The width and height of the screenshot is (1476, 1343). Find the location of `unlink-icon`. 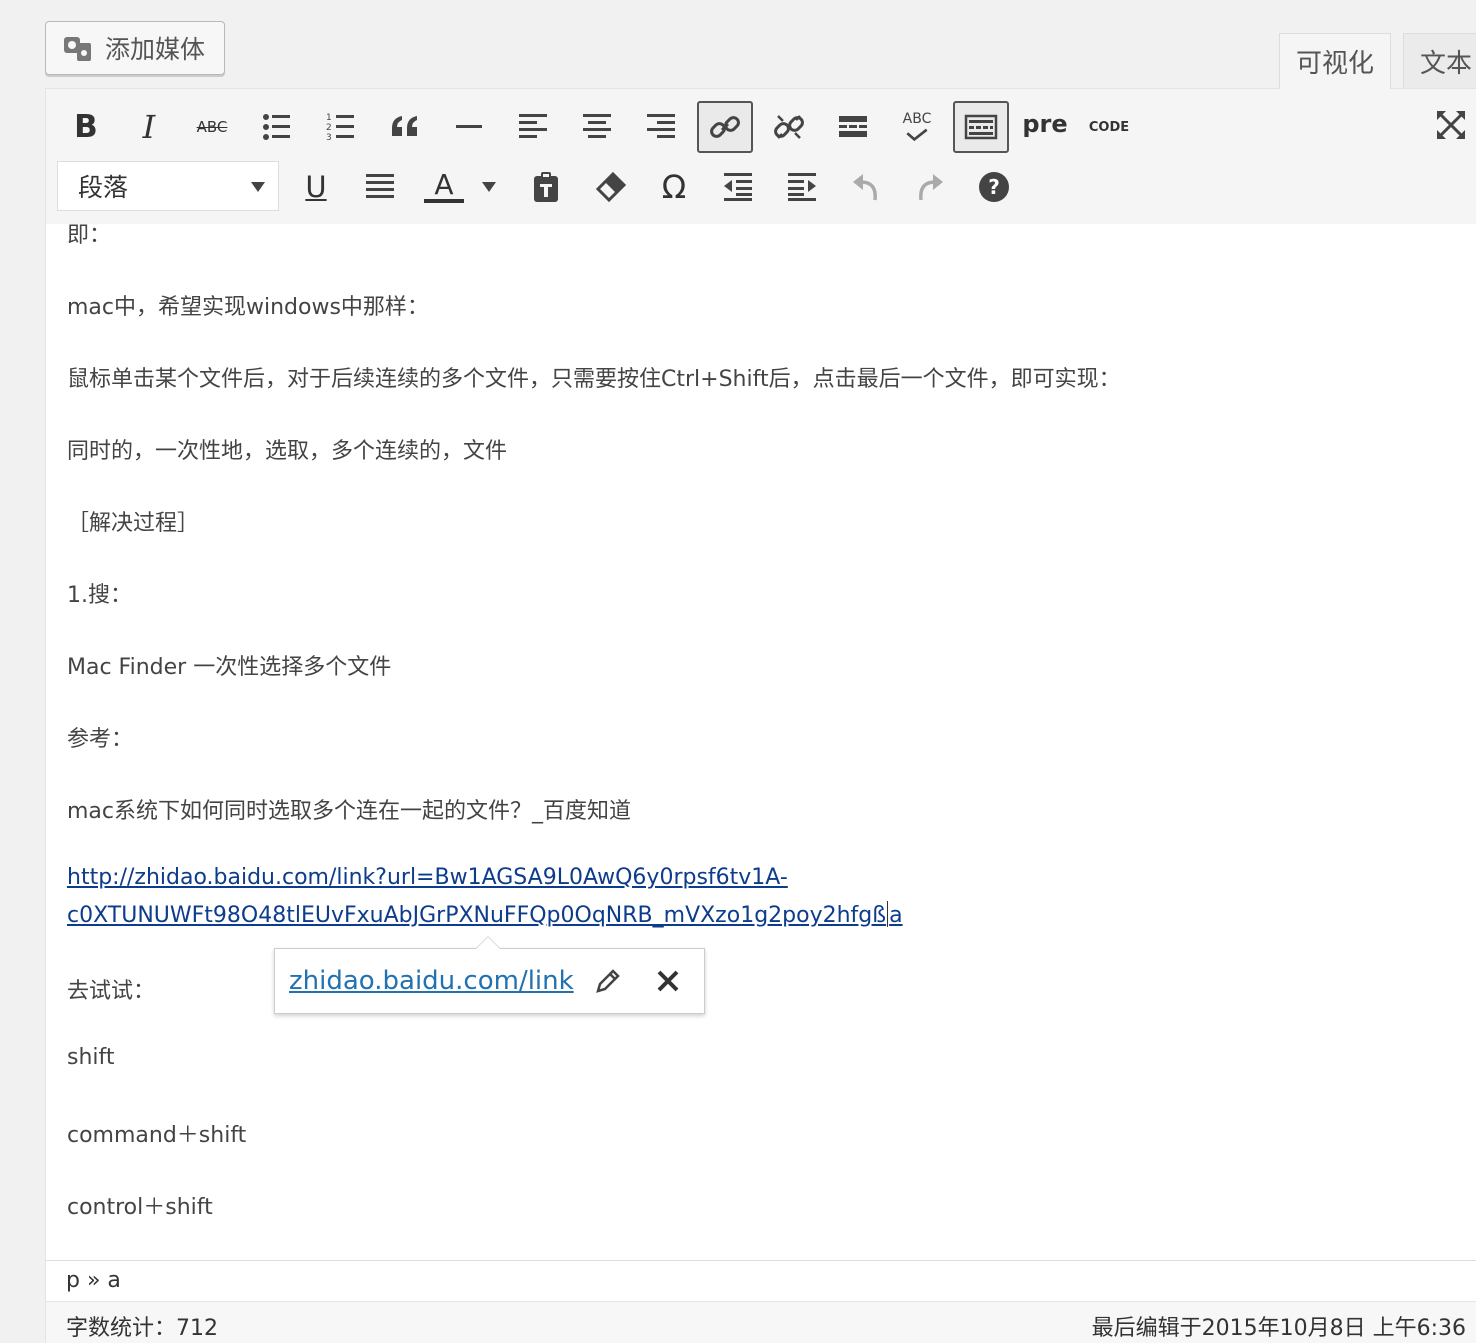

unlink-icon is located at coordinates (789, 127).